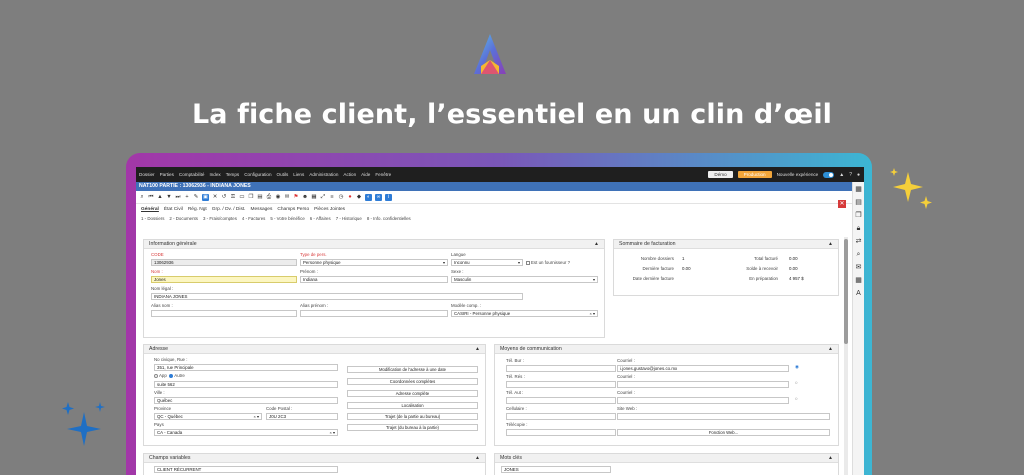 The height and width of the screenshot is (475, 1024). Describe the element at coordinates (796, 398) in the screenshot. I see `courriel3-radio: ○` at that location.